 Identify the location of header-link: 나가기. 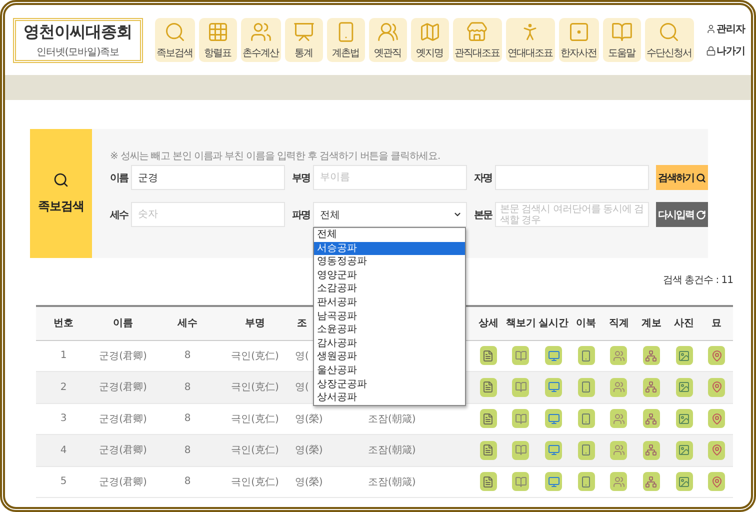
(725, 51).